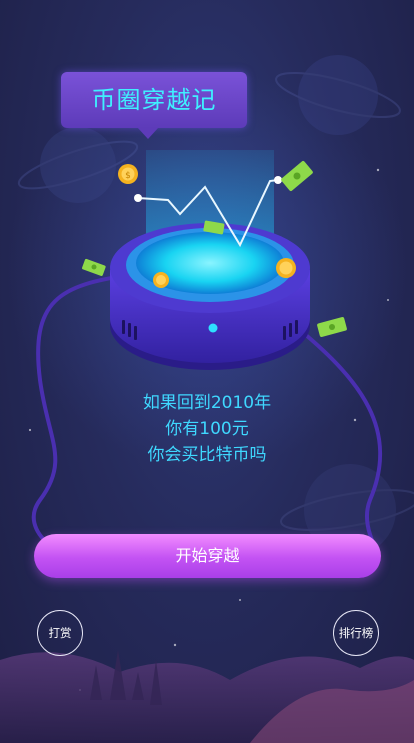  What do you see at coordinates (60, 633) in the screenshot?
I see `reward-button: 打赏` at bounding box center [60, 633].